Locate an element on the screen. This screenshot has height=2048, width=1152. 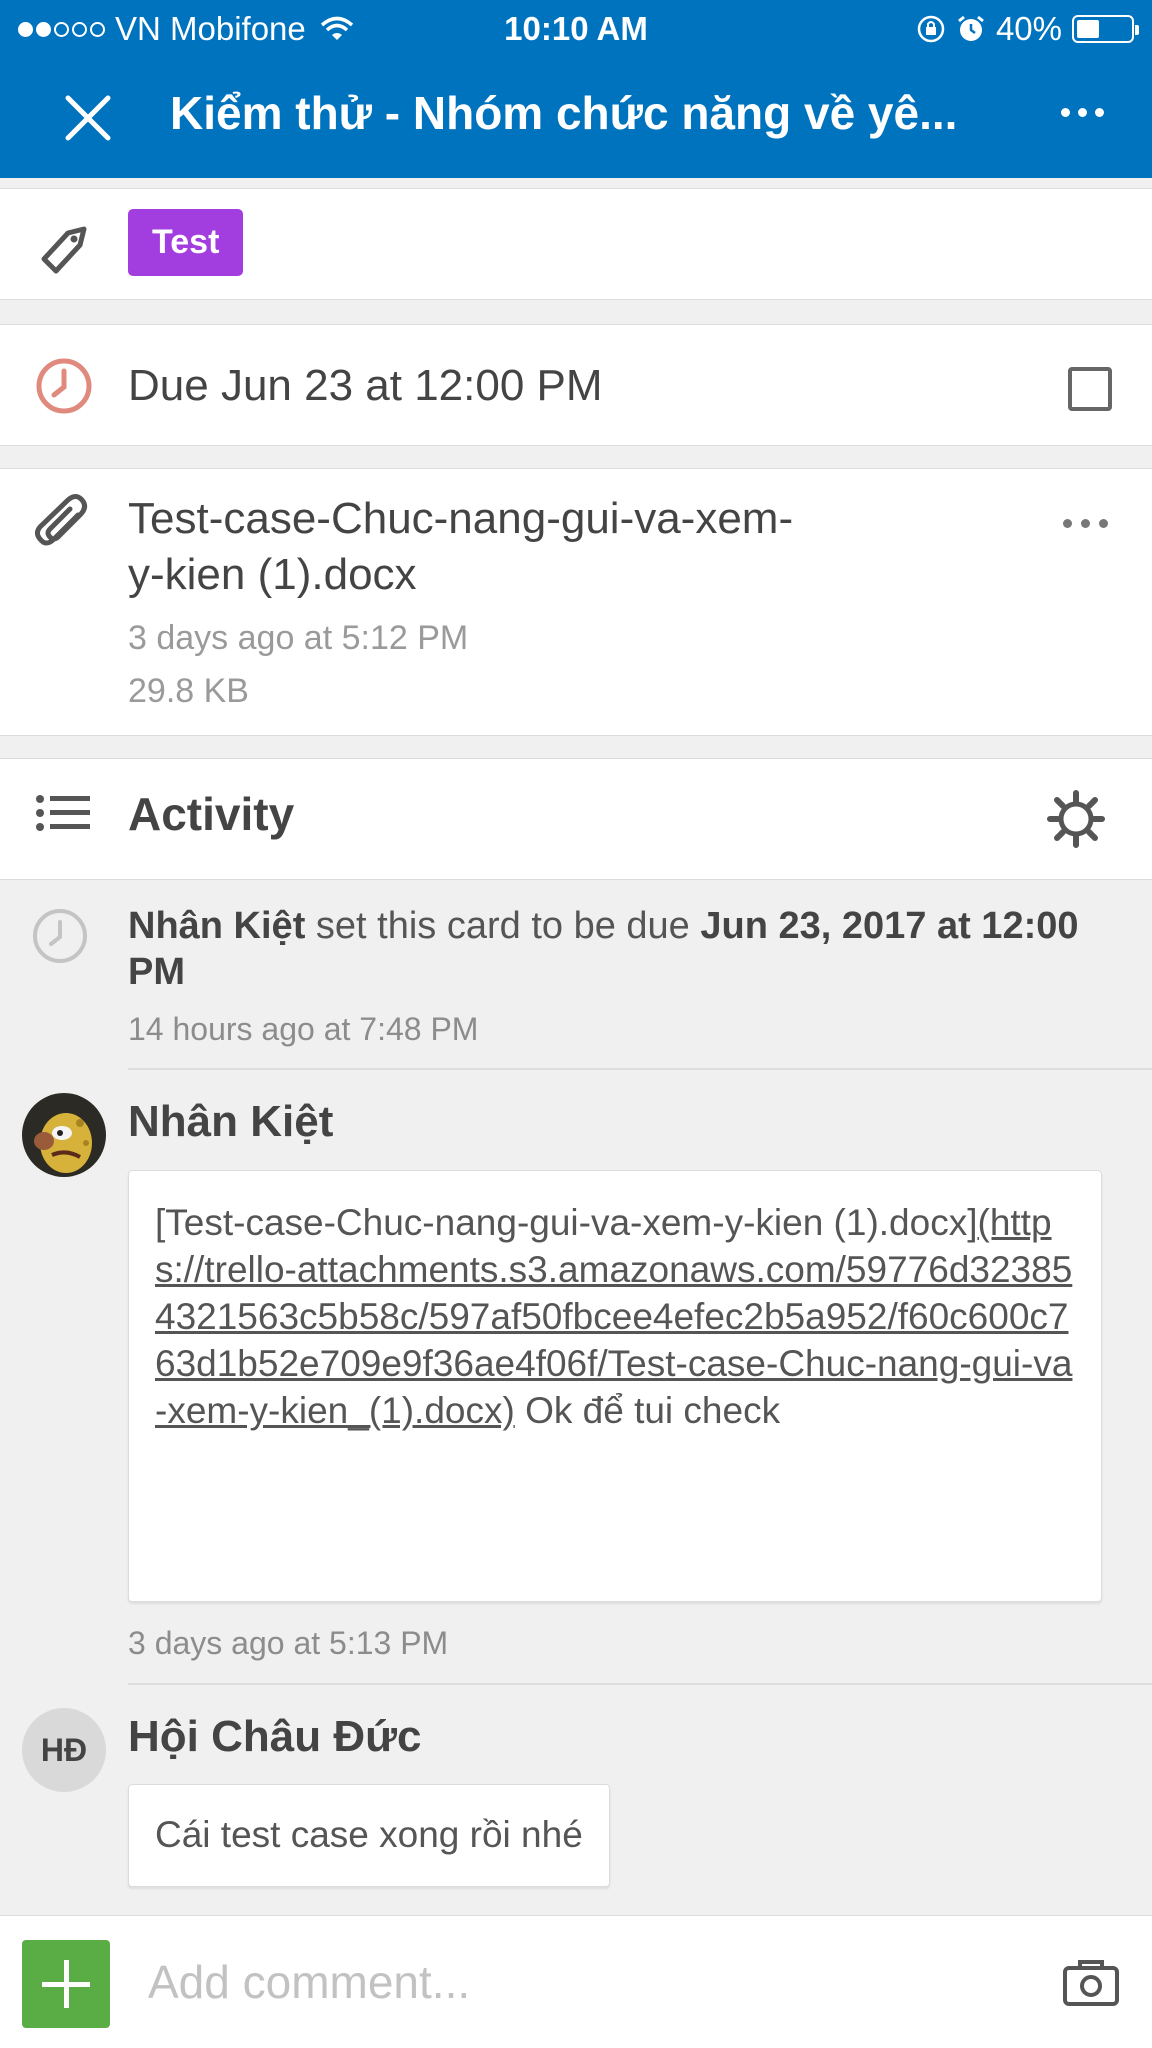
plus-icon is located at coordinates (66, 1984).